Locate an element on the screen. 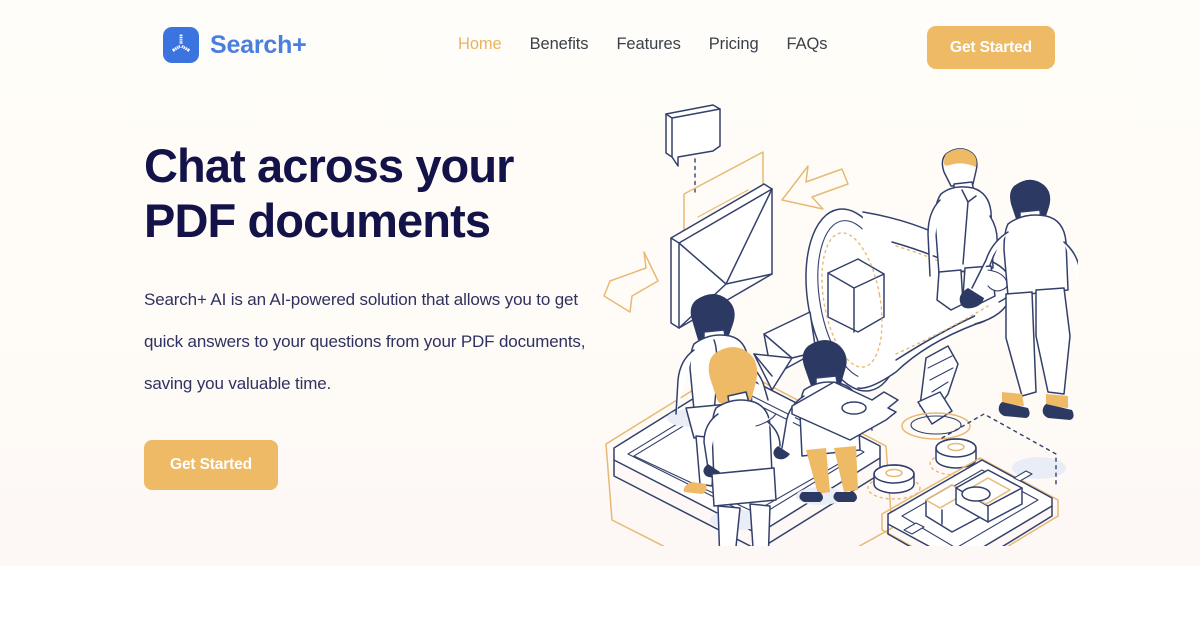 The width and height of the screenshot is (1200, 623). hero-get-started-button: Get Started is located at coordinates (211, 465).